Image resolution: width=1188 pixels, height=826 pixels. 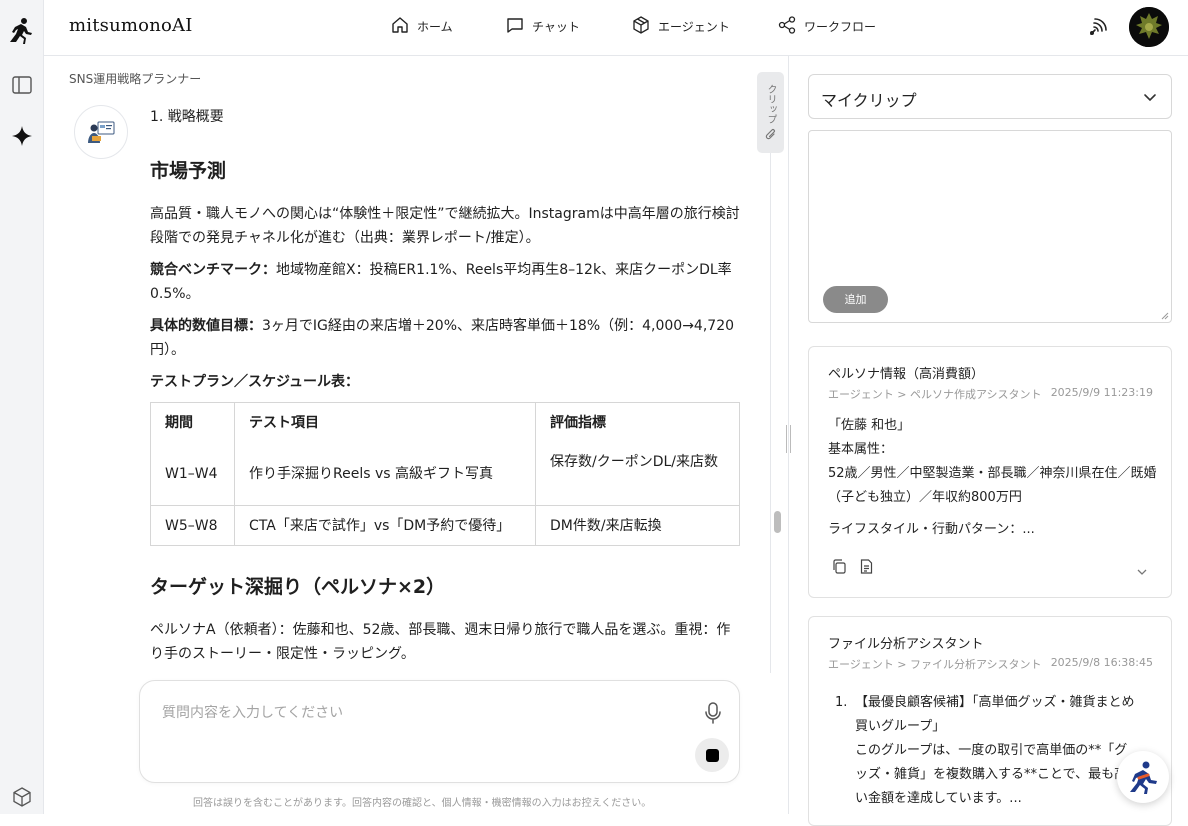 What do you see at coordinates (841, 702) in the screenshot?
I see `list-number: 1.` at bounding box center [841, 702].